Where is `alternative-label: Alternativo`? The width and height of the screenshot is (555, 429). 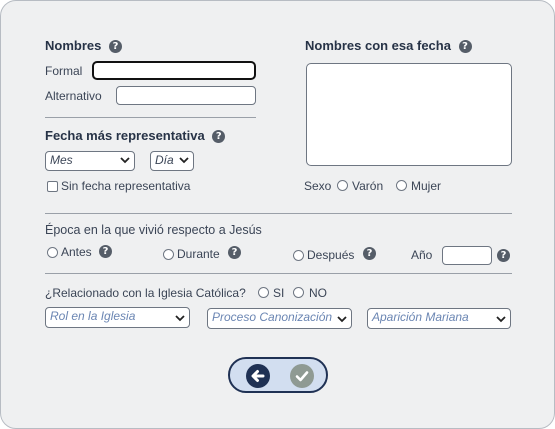
alternative-label: Alternativo is located at coordinates (73, 96).